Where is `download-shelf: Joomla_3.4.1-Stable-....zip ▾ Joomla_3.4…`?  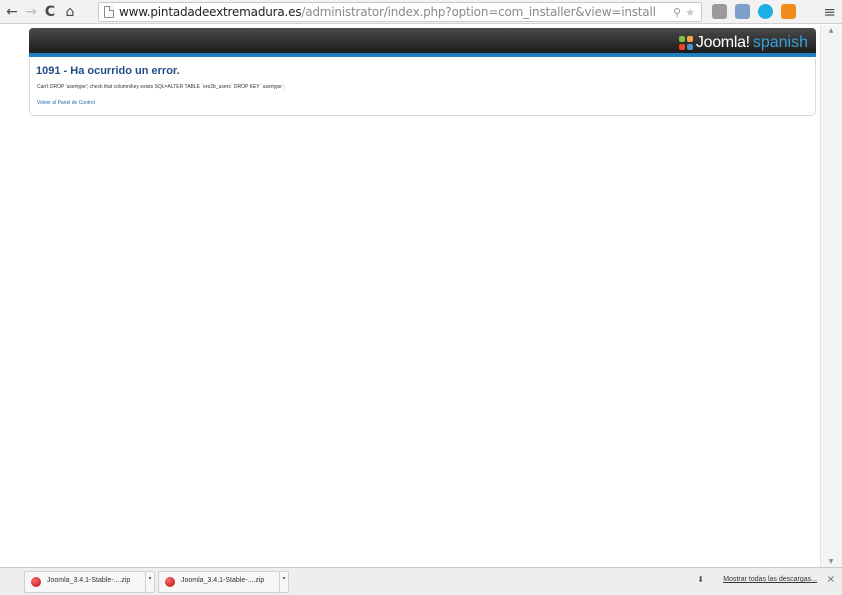 download-shelf: Joomla_3.4.1-Stable-....zip ▾ Joomla_3.4… is located at coordinates (421, 581).